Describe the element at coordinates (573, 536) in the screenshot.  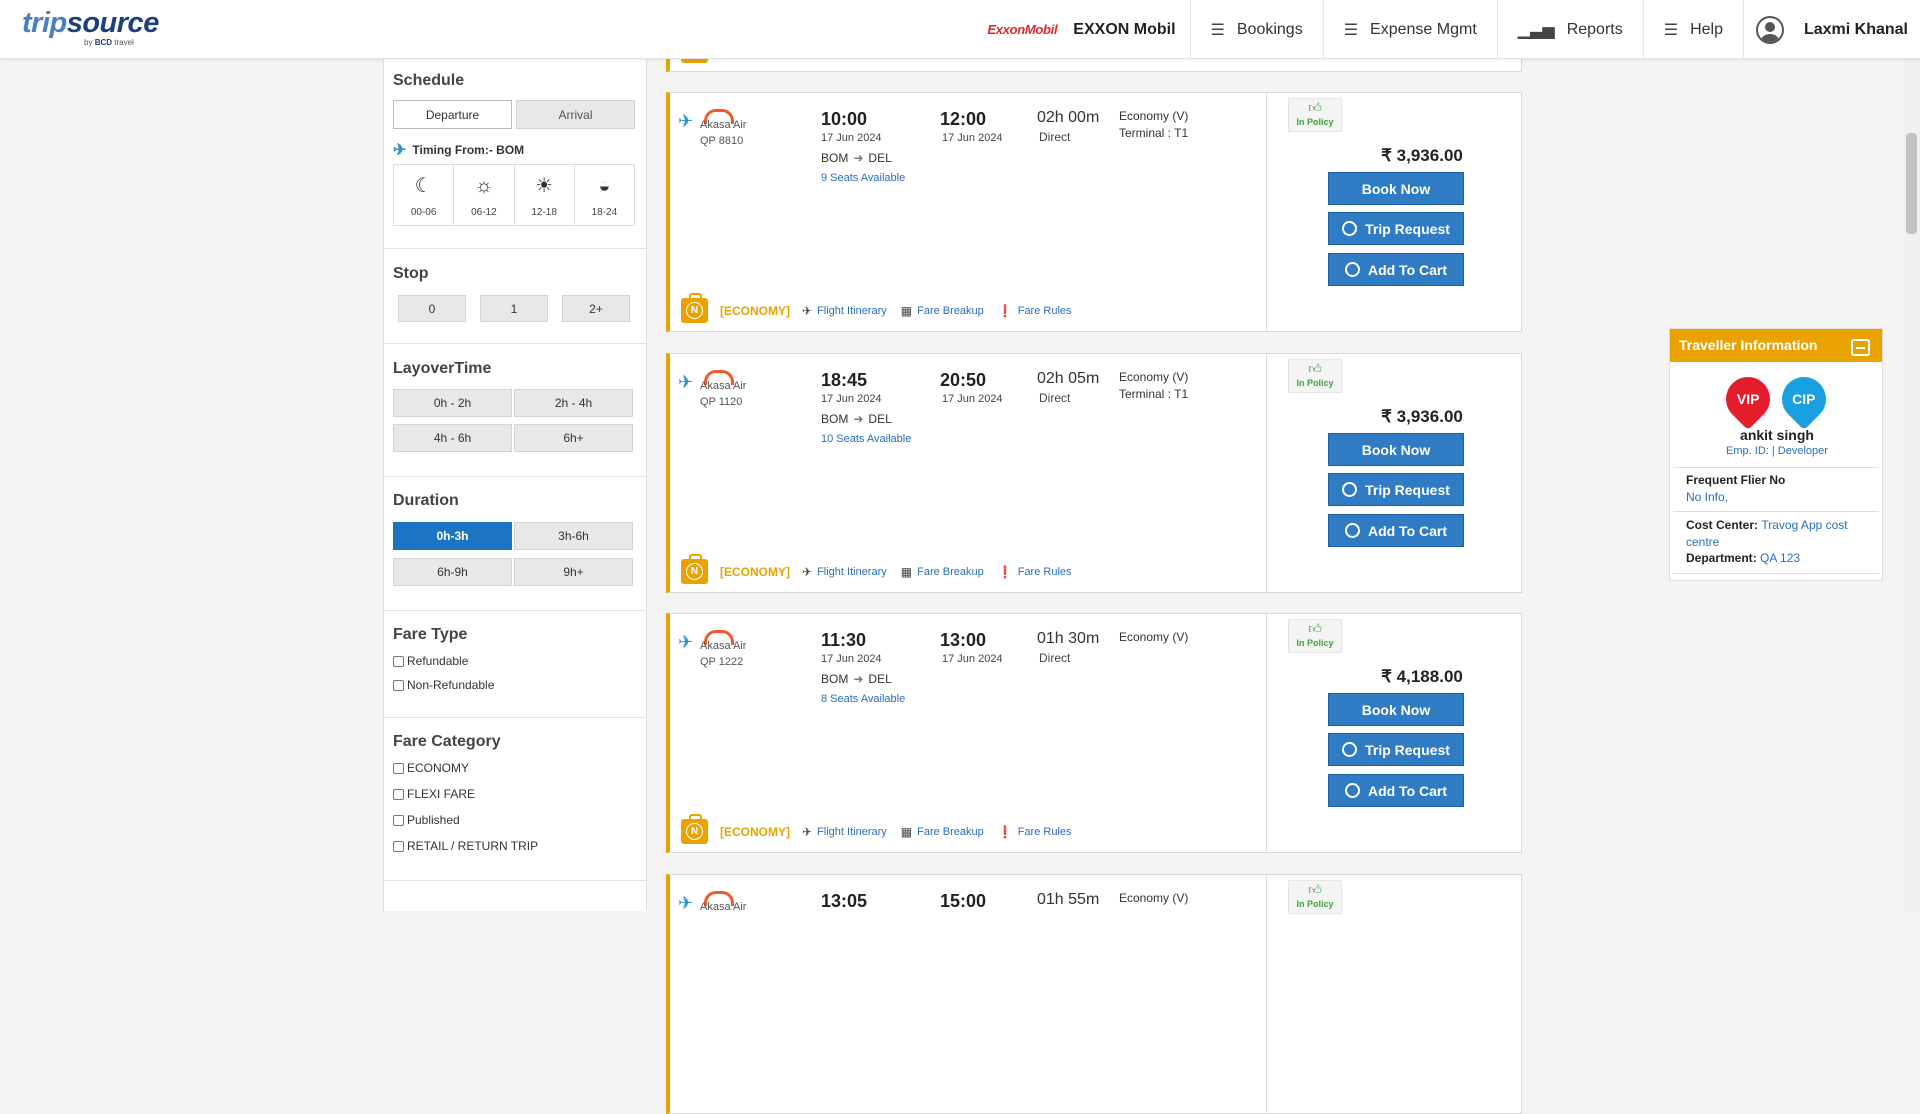
I see `duration-3-6h: 3h-6h` at that location.